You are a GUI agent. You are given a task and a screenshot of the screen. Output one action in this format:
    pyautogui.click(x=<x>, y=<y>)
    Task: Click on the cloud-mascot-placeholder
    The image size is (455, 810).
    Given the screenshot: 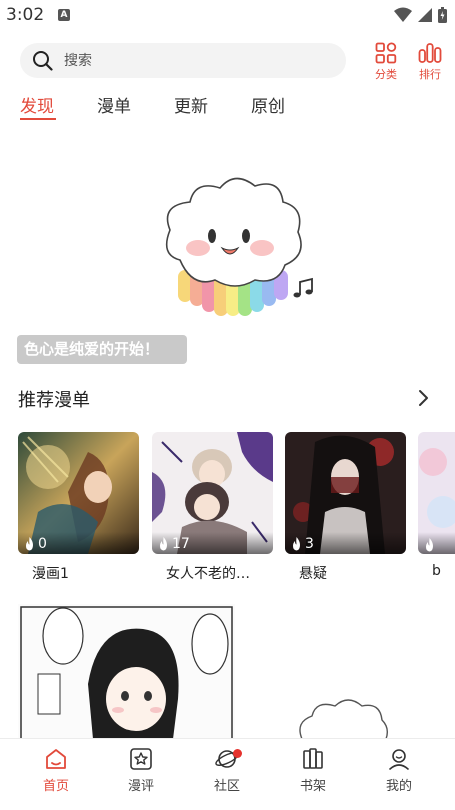 What is the action you would take?
    pyautogui.click(x=344, y=719)
    